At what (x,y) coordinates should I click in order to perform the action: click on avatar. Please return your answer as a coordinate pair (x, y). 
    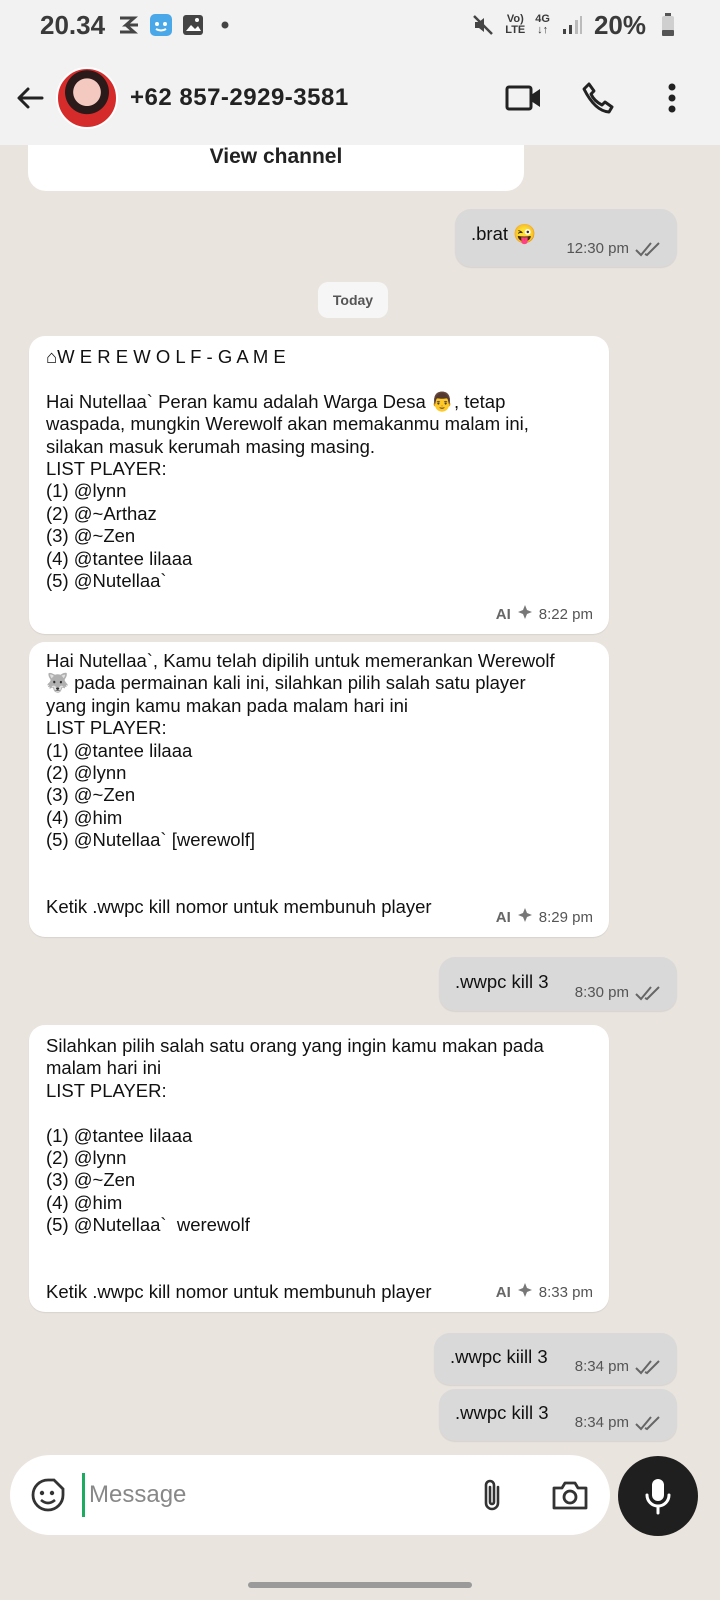
    Looking at the image, I should click on (87, 97).